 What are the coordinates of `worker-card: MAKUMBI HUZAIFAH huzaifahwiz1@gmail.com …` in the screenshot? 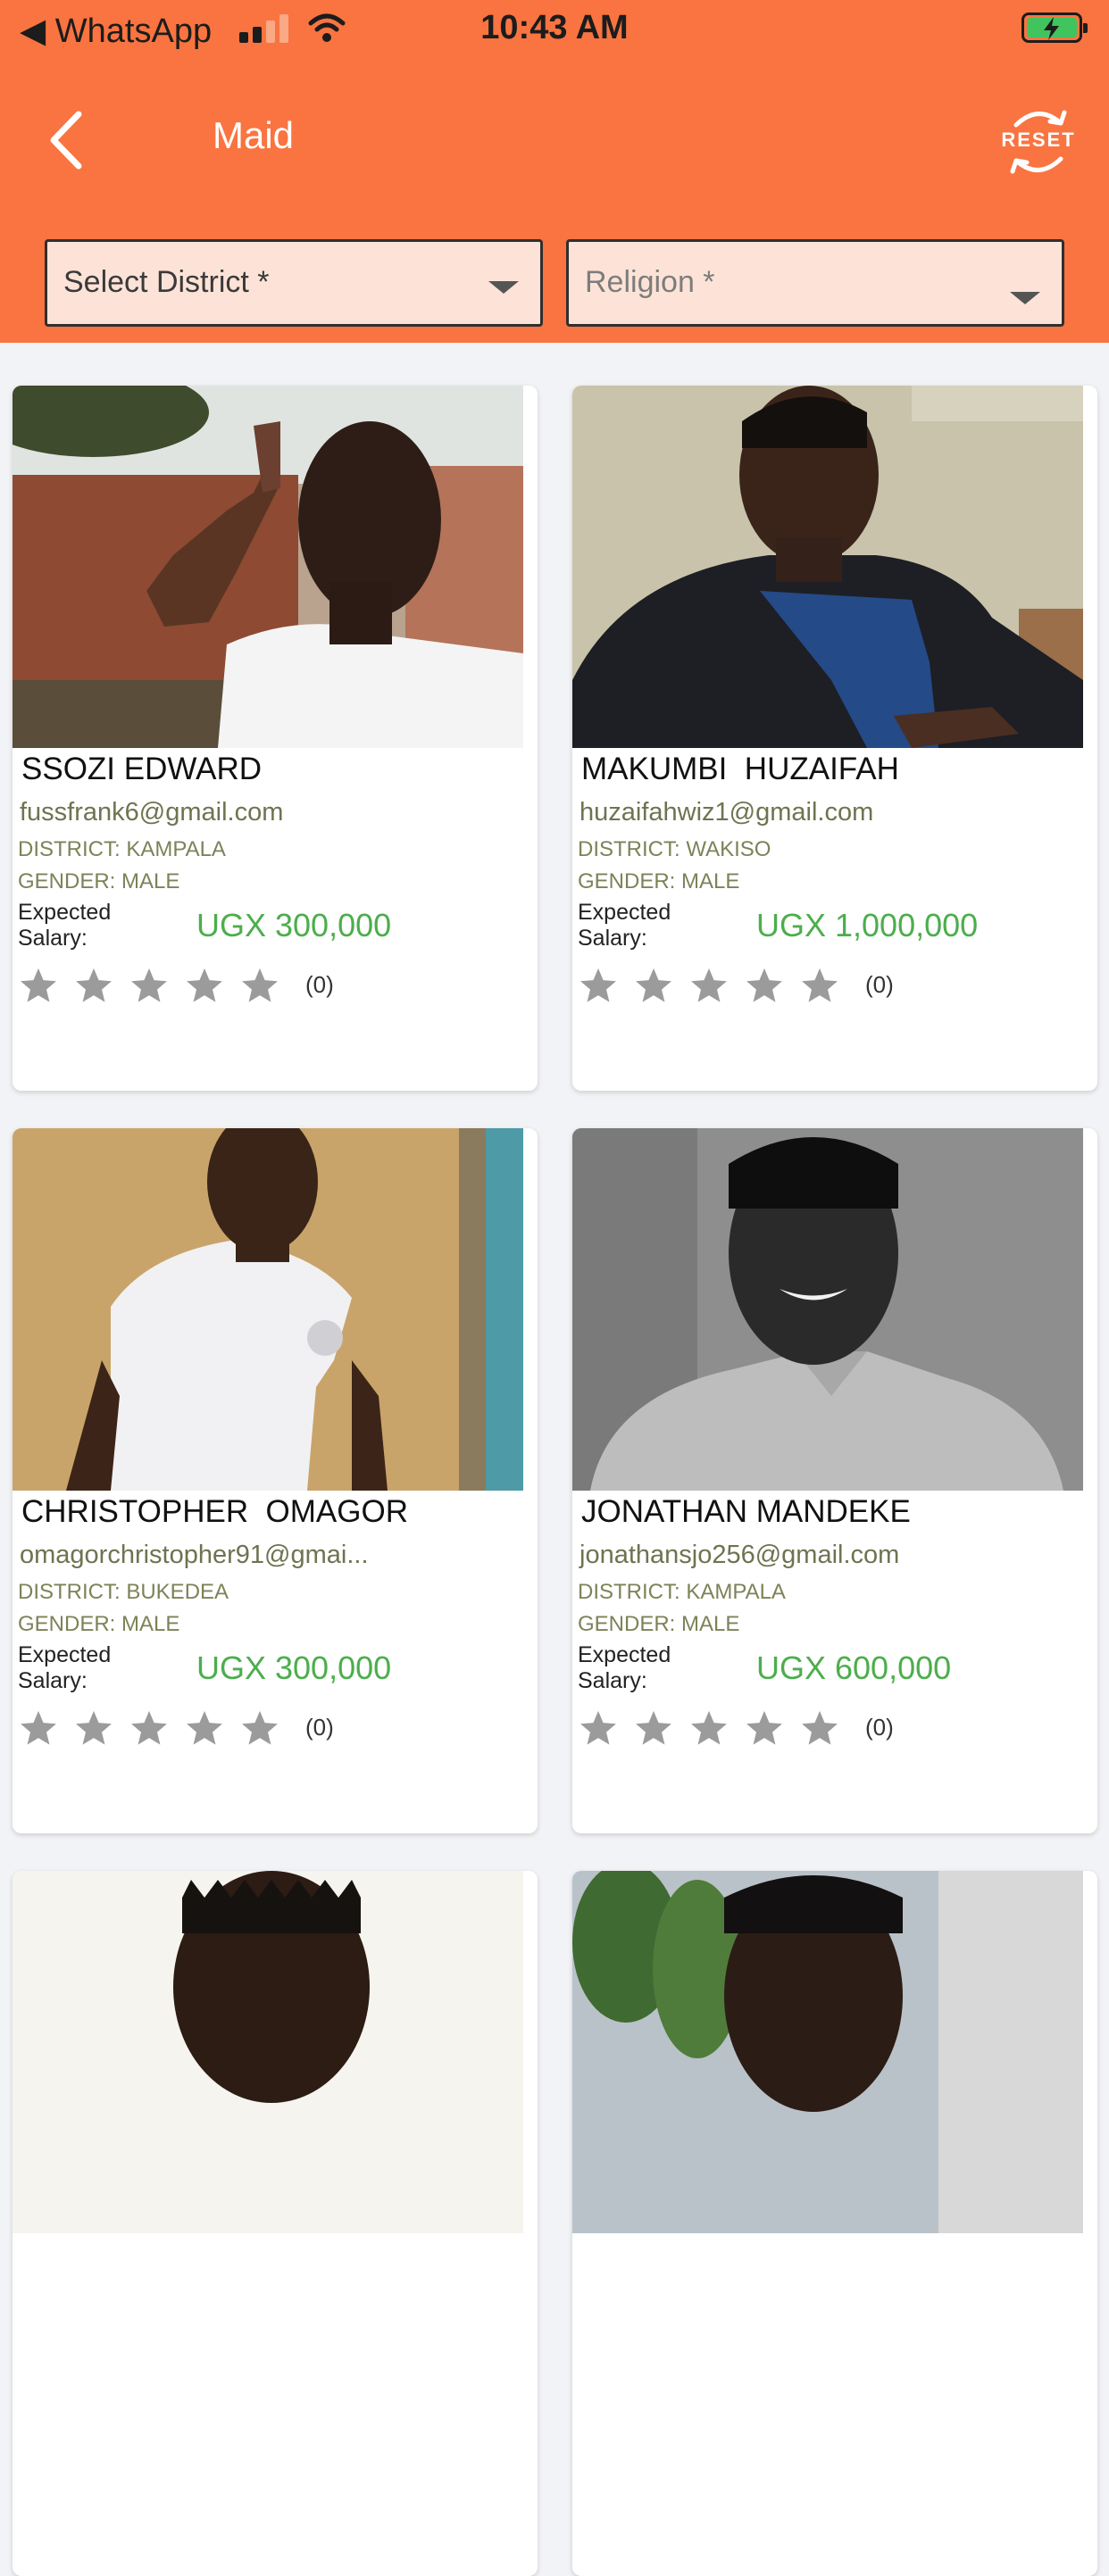 It's located at (834, 739).